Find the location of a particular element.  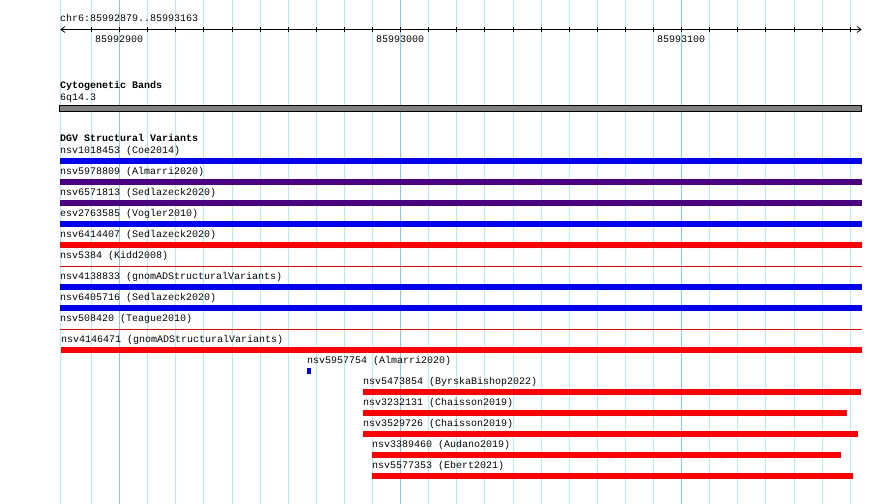

variant-label: nsv4138833 (gnomADStructuralVariants) is located at coordinates (171, 278).